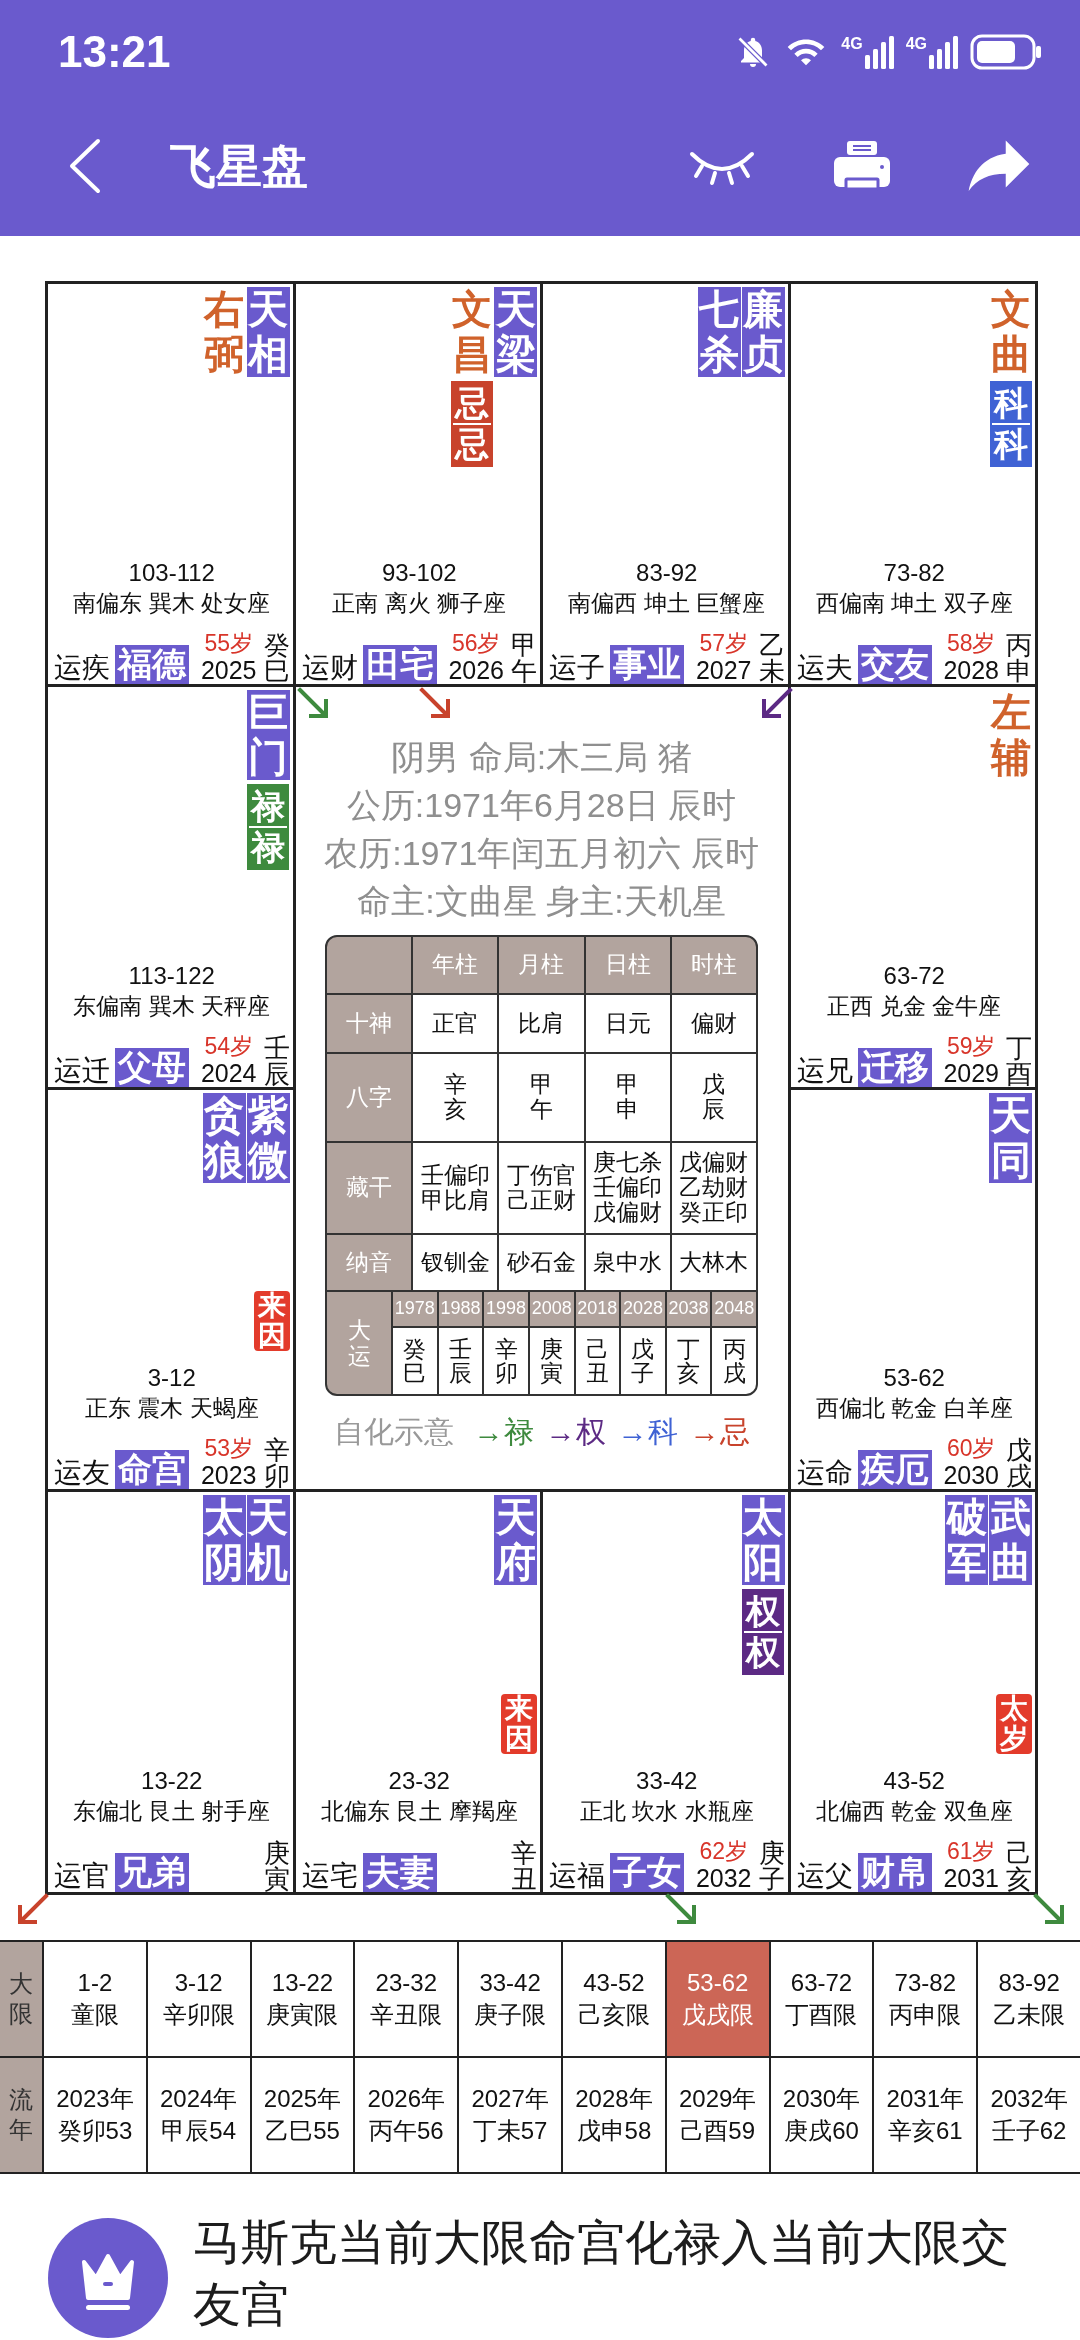 The image size is (1080, 2340). I want to click on liunian-cell: 2026年 丙午56, so click(406, 2115).